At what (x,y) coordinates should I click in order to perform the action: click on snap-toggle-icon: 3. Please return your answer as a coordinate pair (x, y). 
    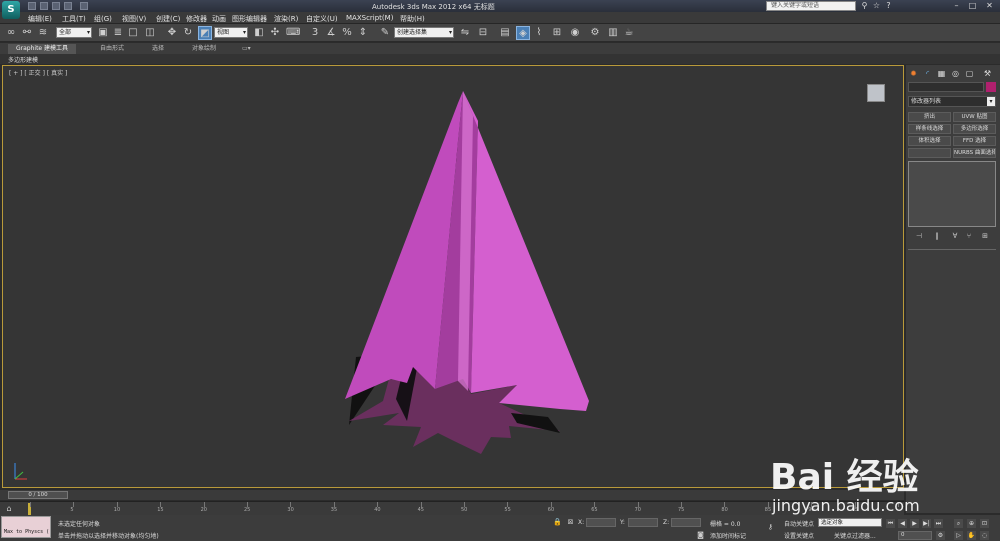
    Looking at the image, I should click on (315, 33).